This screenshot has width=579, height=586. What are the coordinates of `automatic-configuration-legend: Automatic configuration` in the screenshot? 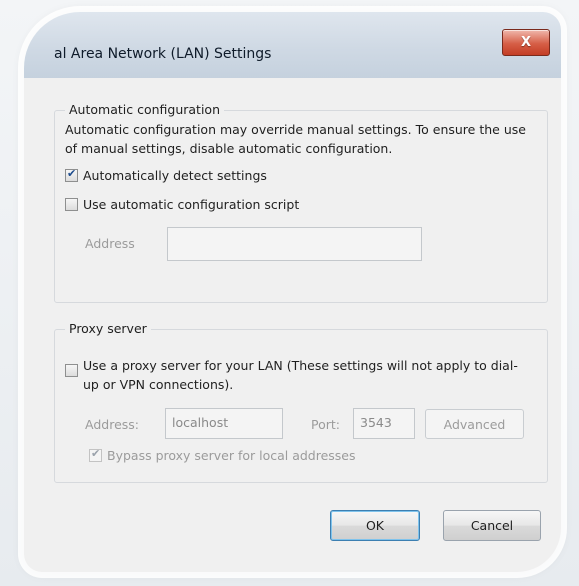 It's located at (144, 109).